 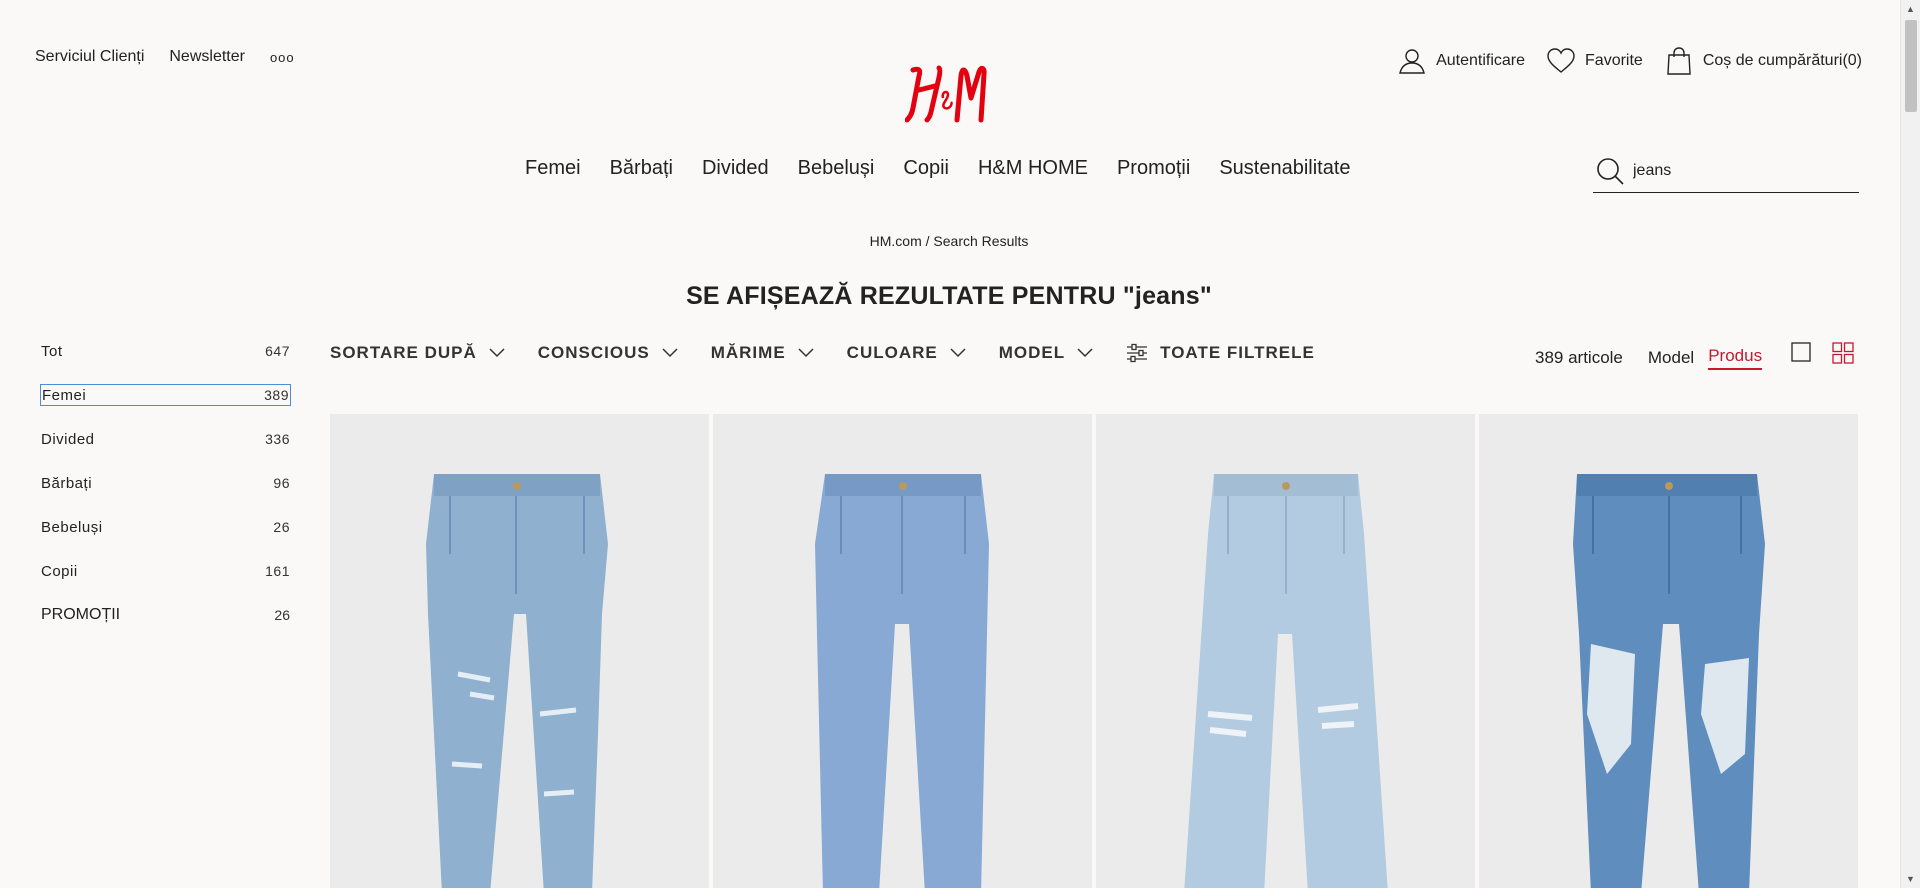 What do you see at coordinates (165, 483) in the screenshot?
I see `category-item-barbati: Bărbați 96` at bounding box center [165, 483].